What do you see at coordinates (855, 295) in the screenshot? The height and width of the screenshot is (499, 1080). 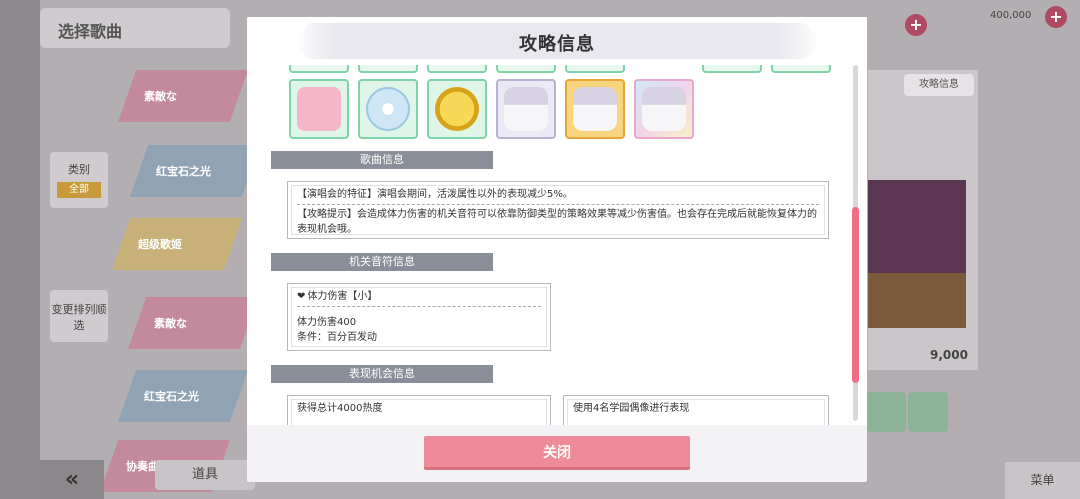 I see `scrollbar-thumb` at bounding box center [855, 295].